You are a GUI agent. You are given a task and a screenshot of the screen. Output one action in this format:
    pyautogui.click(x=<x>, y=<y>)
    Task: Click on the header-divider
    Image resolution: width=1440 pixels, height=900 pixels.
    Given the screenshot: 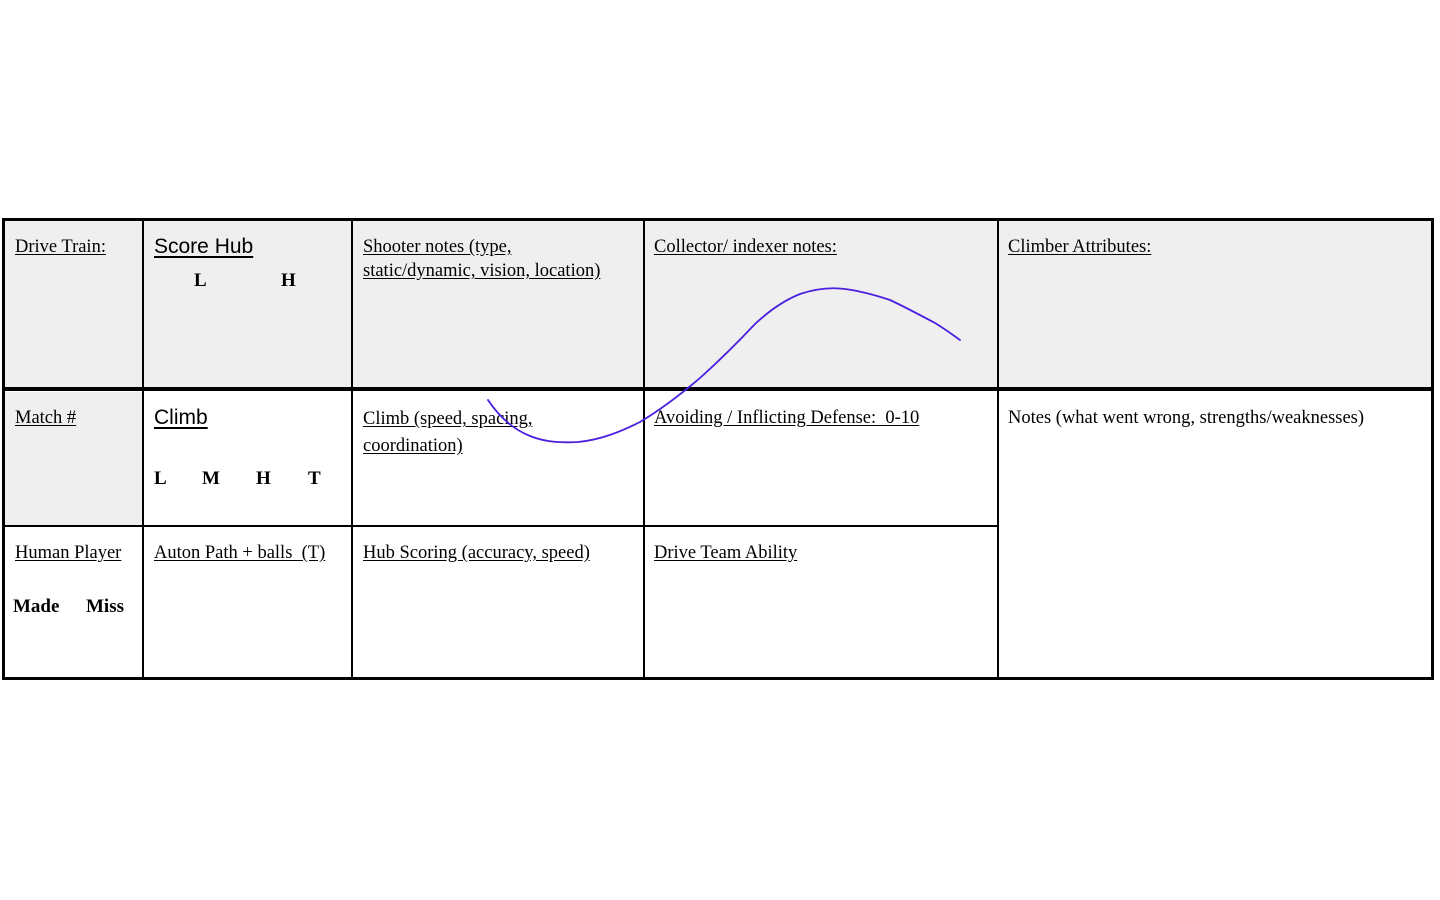 What is the action you would take?
    pyautogui.click(x=718, y=389)
    